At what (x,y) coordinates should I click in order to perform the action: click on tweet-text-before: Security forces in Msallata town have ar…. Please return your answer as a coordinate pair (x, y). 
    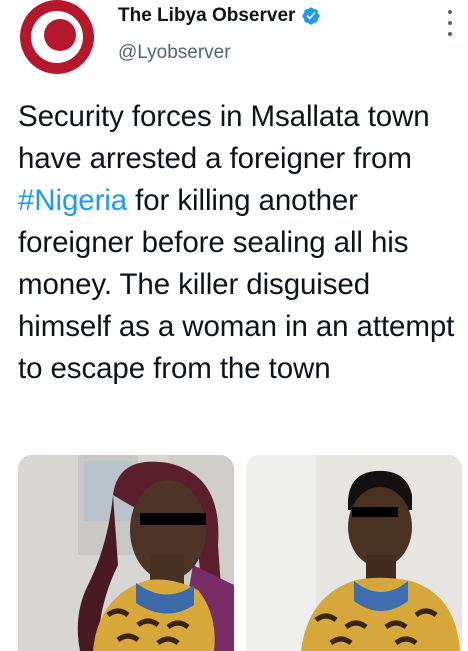
    Looking at the image, I should click on (224, 137).